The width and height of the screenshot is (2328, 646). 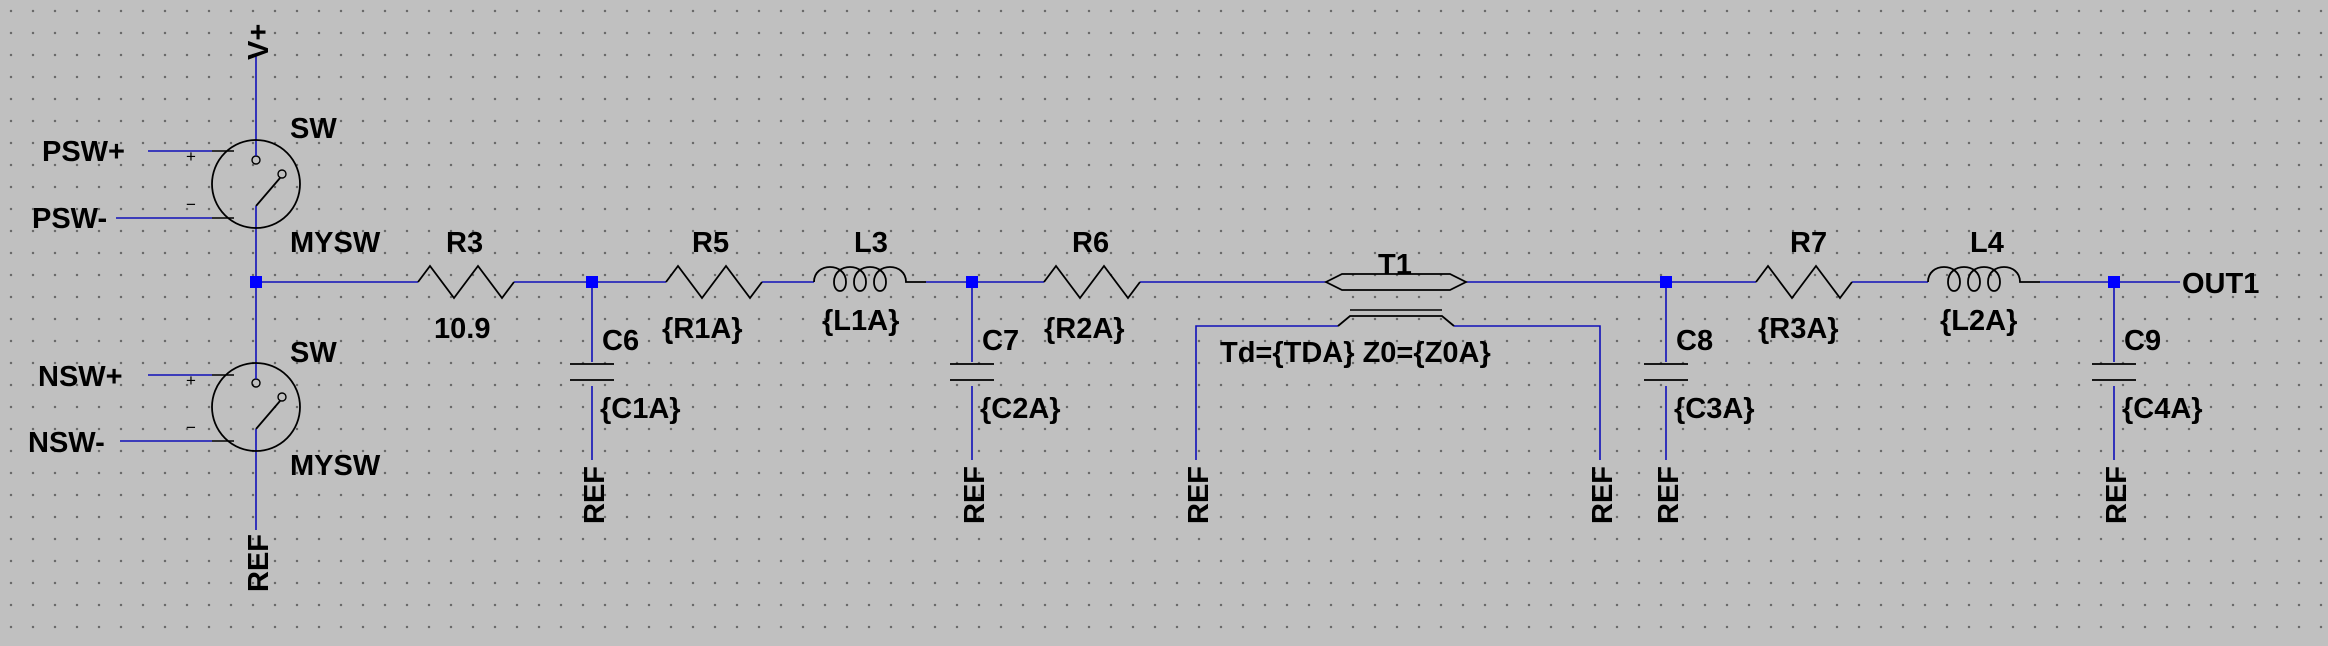 I want to click on net-label-vplus: V+, so click(x=259, y=42).